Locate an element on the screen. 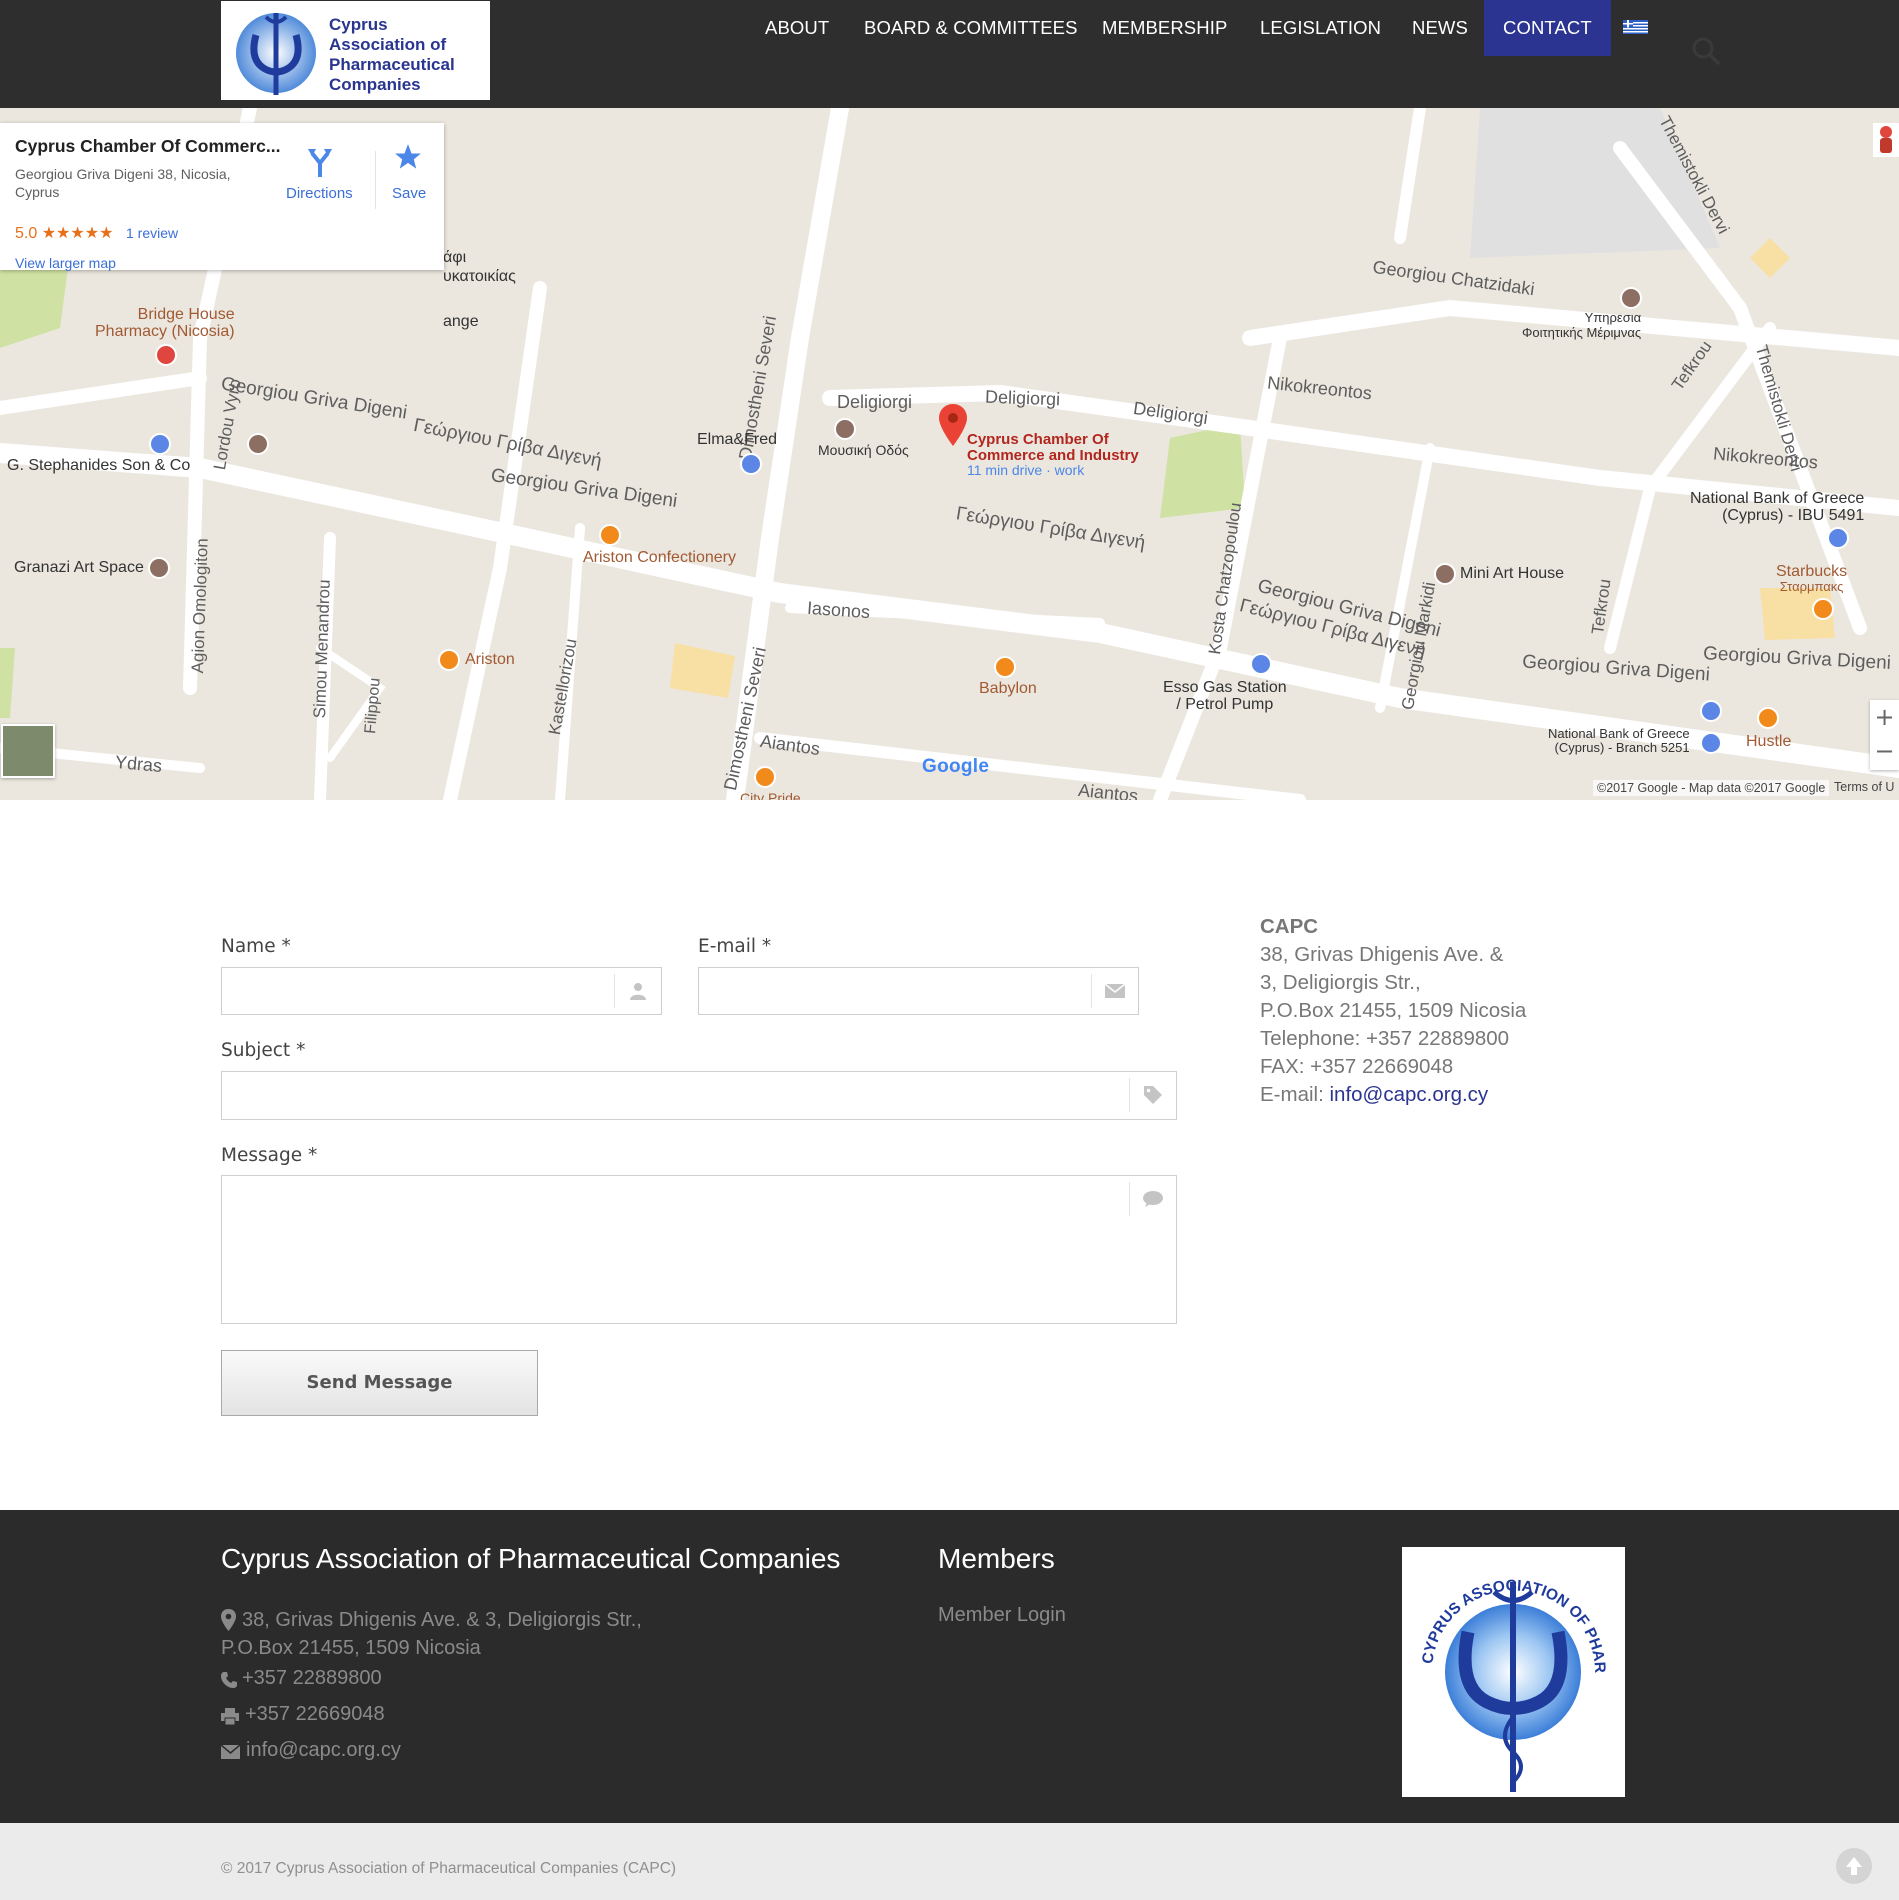  lodging-pin-icon is located at coordinates (1445, 574).